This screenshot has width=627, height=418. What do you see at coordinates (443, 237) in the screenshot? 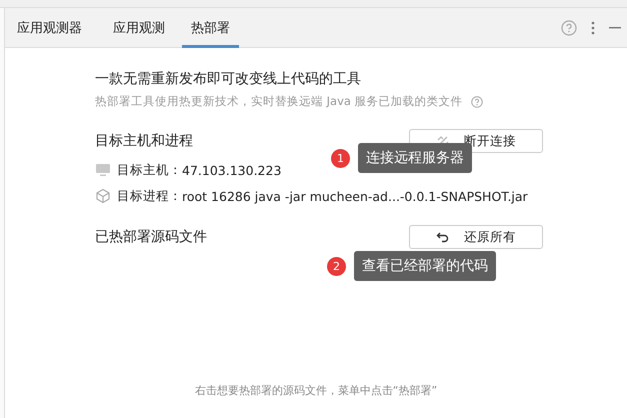
I see `undo-icon` at bounding box center [443, 237].